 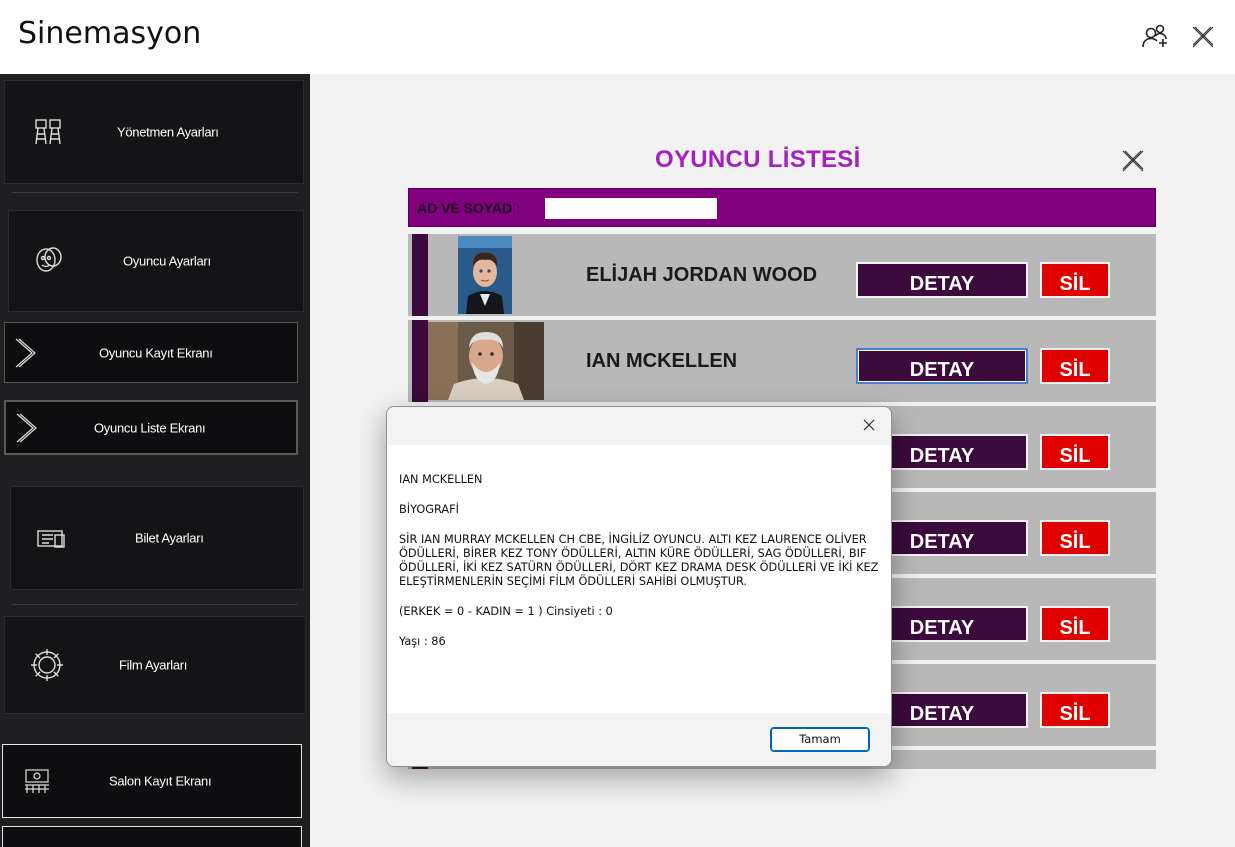 What do you see at coordinates (422, 641) in the screenshot?
I see `age-text: Yaşı : 86` at bounding box center [422, 641].